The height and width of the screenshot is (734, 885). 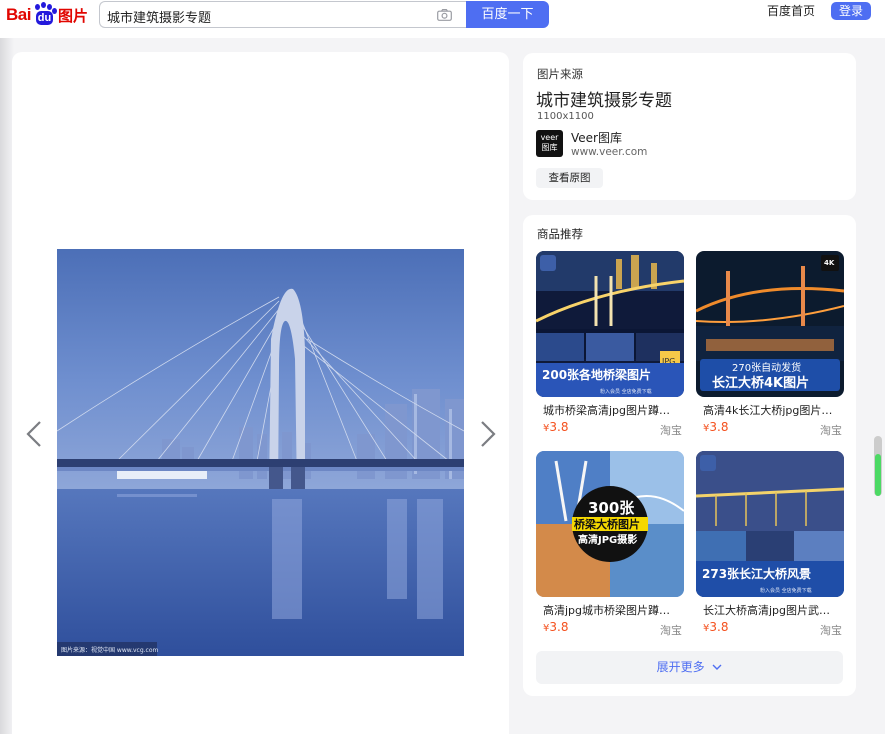 What do you see at coordinates (596, 374) in the screenshot?
I see `product-banner: 200张各地桥梁图片` at bounding box center [596, 374].